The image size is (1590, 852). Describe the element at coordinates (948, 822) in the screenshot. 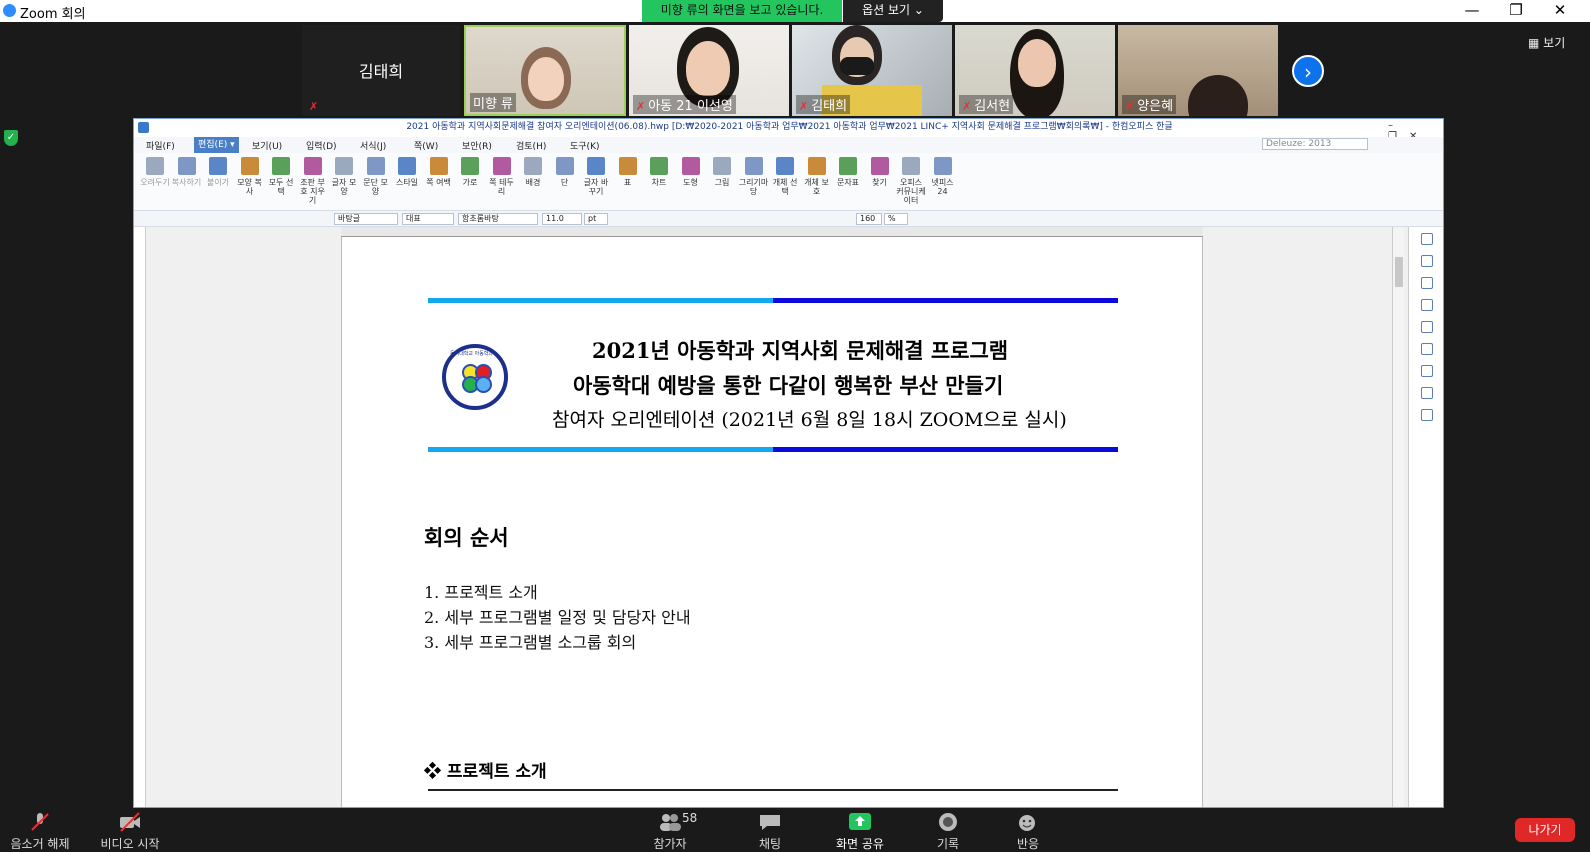

I see `record-icon` at that location.